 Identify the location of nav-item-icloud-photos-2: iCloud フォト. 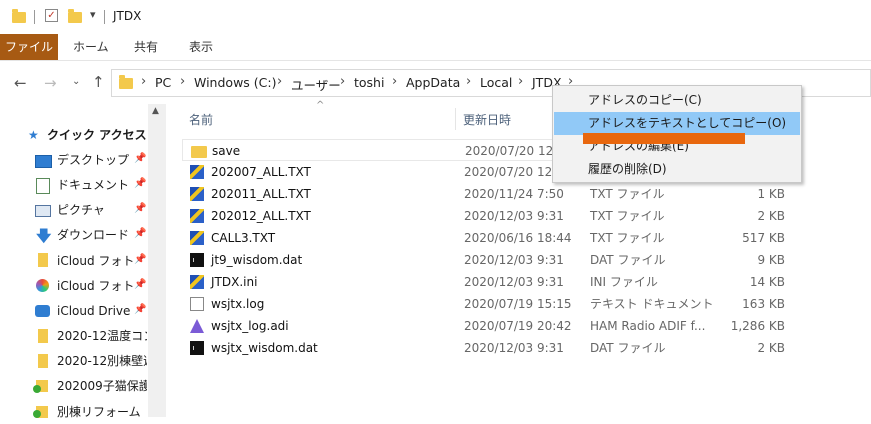
(95, 286).